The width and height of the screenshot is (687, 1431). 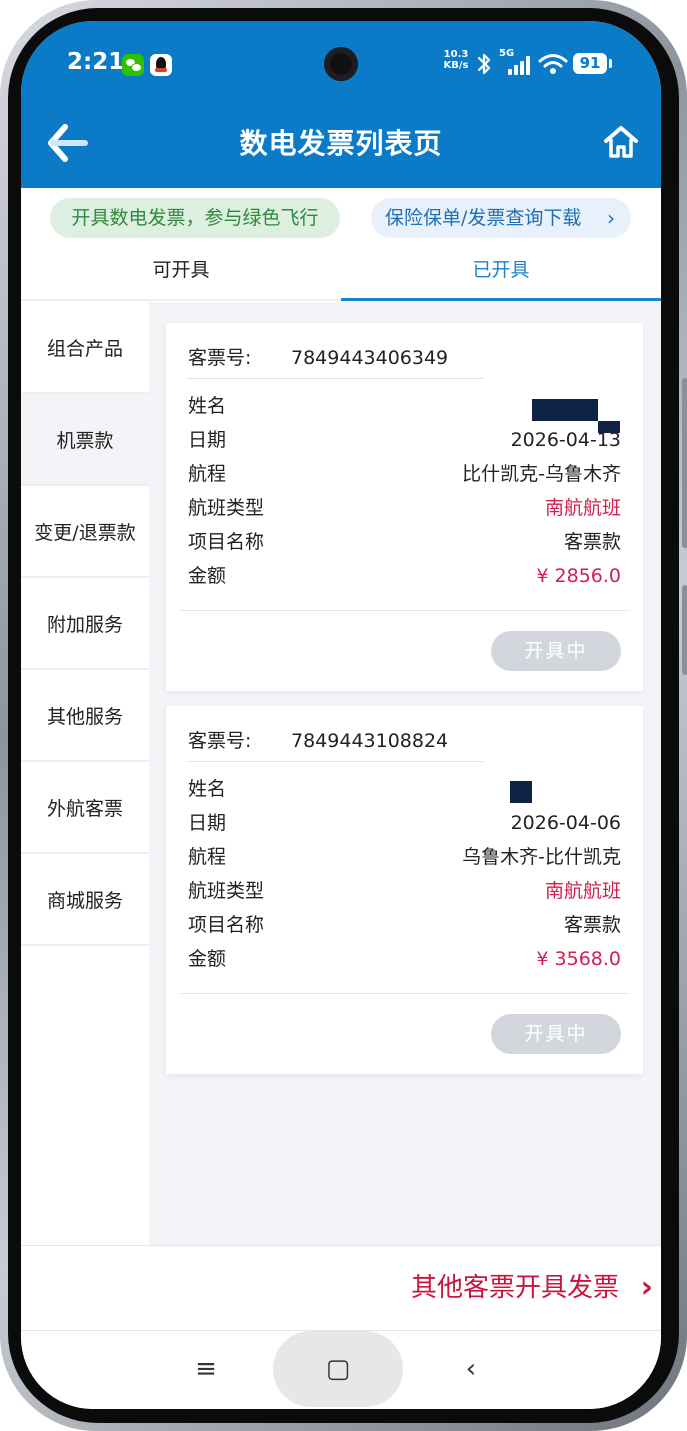 What do you see at coordinates (404, 576) in the screenshot?
I see `amount-row: 金额 ¥ 2856.0` at bounding box center [404, 576].